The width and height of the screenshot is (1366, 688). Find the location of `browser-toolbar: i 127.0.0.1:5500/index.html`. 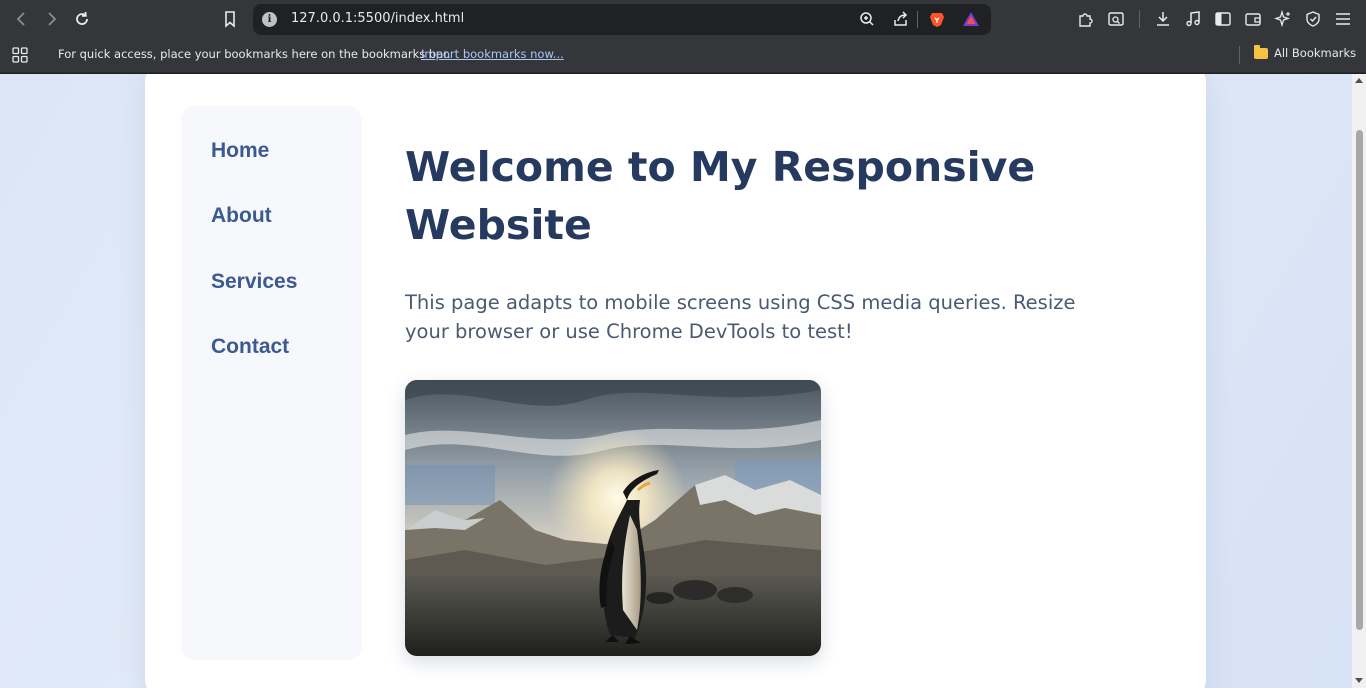

browser-toolbar: i 127.0.0.1:5500/index.html is located at coordinates (683, 19).